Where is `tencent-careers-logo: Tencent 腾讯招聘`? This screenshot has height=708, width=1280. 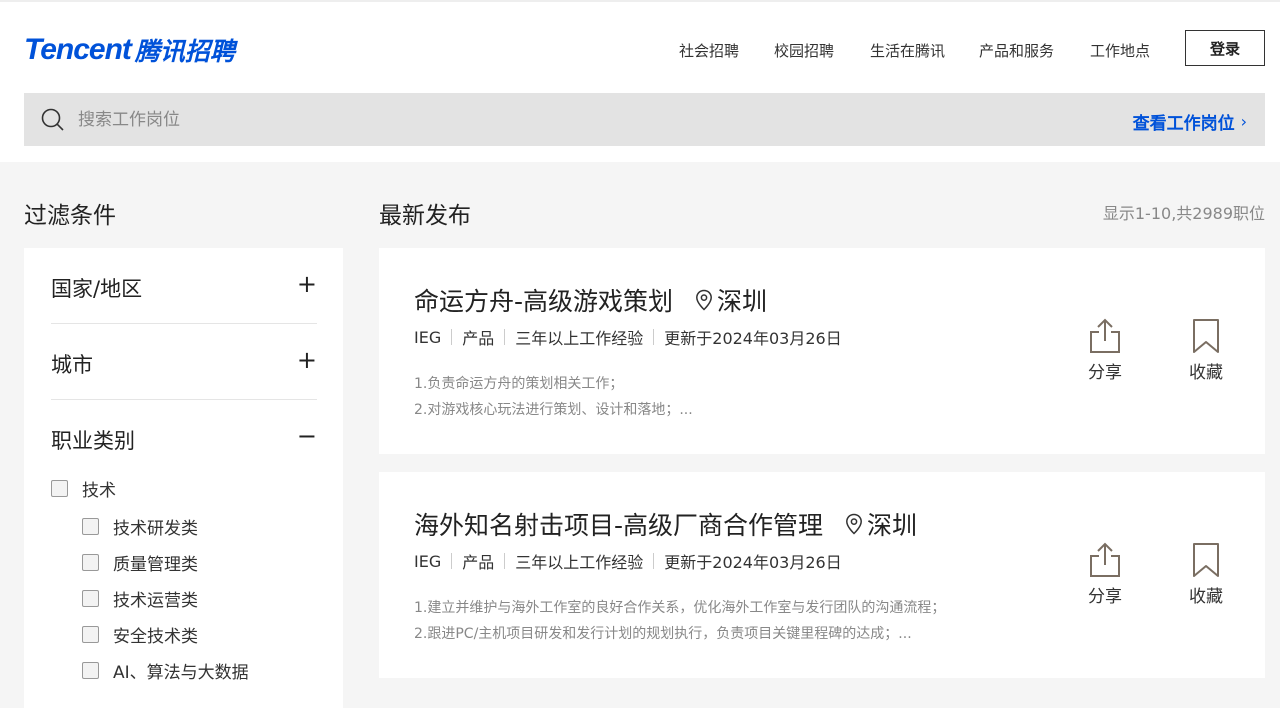 tencent-careers-logo: Tencent 腾讯招聘 is located at coordinates (129, 50).